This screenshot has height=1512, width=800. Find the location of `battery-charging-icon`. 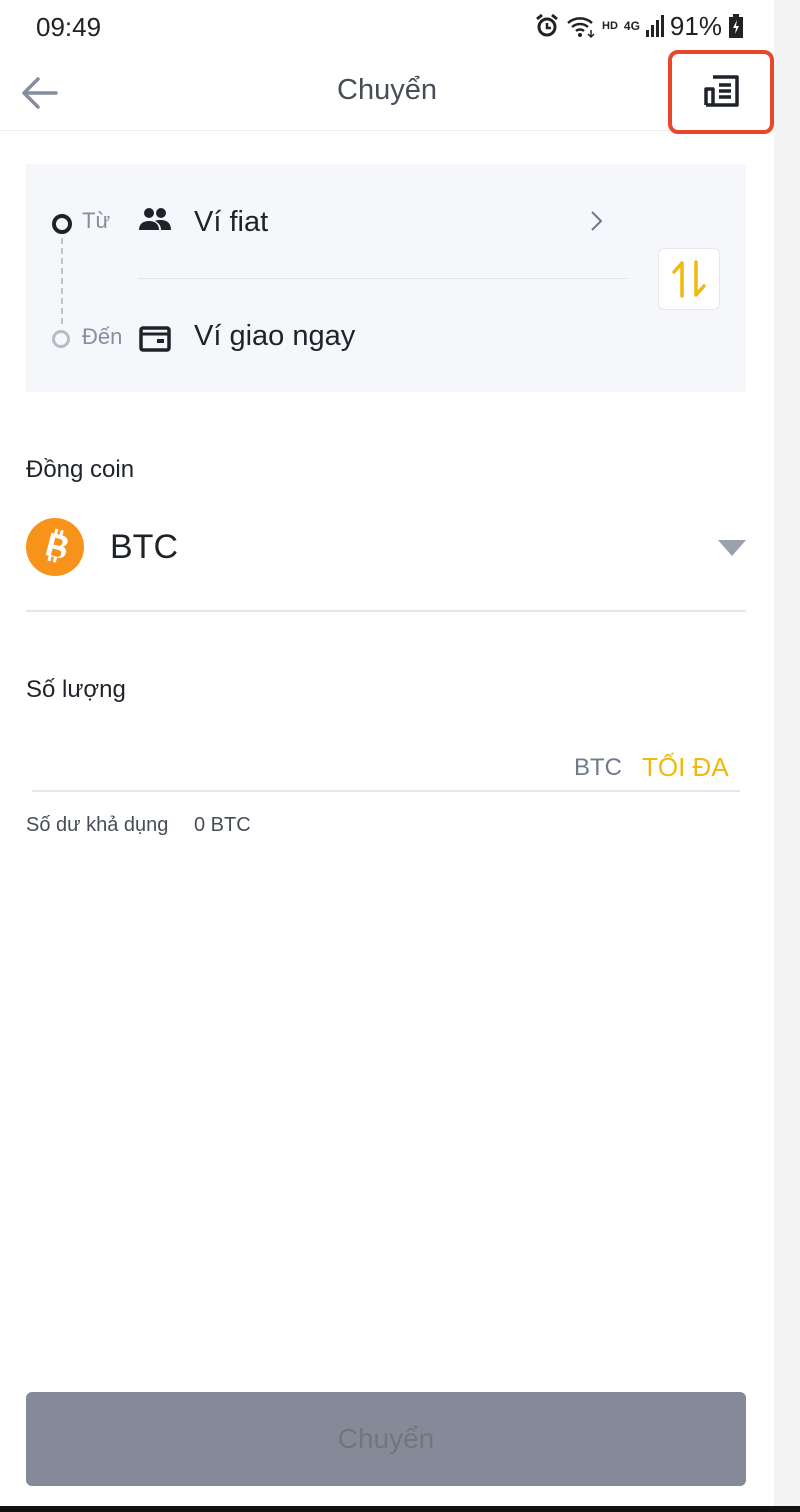

battery-charging-icon is located at coordinates (735, 26).